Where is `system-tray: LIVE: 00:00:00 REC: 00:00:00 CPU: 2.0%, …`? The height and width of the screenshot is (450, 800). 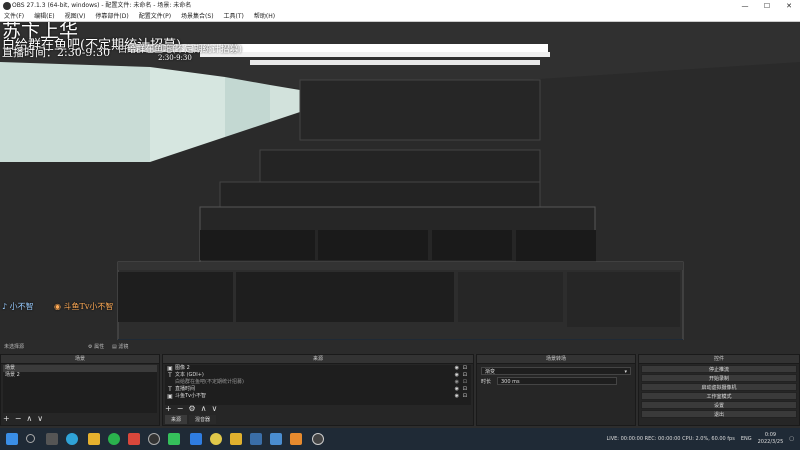 system-tray: LIVE: 00:00:00 REC: 00:00:00 CPU: 2.0%, … is located at coordinates (700, 439).